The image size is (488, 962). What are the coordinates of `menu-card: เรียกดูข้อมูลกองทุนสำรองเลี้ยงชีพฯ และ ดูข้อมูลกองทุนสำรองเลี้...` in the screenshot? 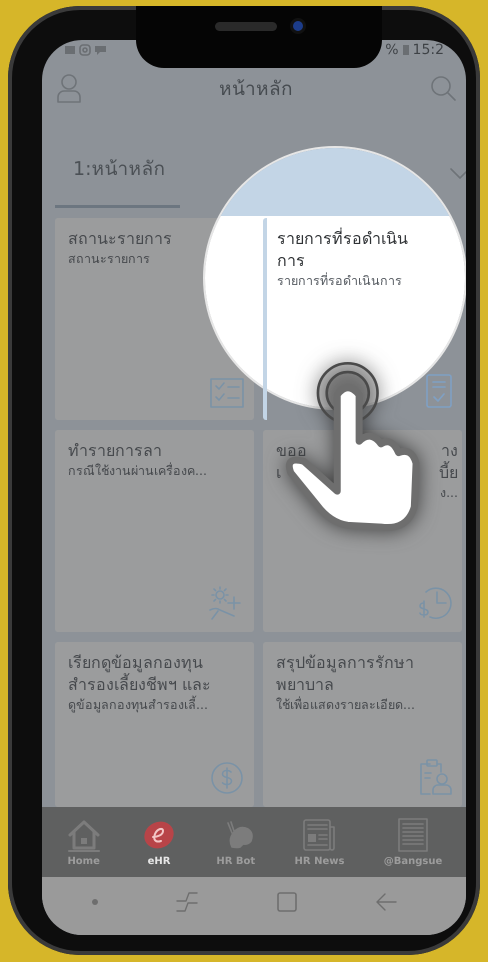 It's located at (154, 724).